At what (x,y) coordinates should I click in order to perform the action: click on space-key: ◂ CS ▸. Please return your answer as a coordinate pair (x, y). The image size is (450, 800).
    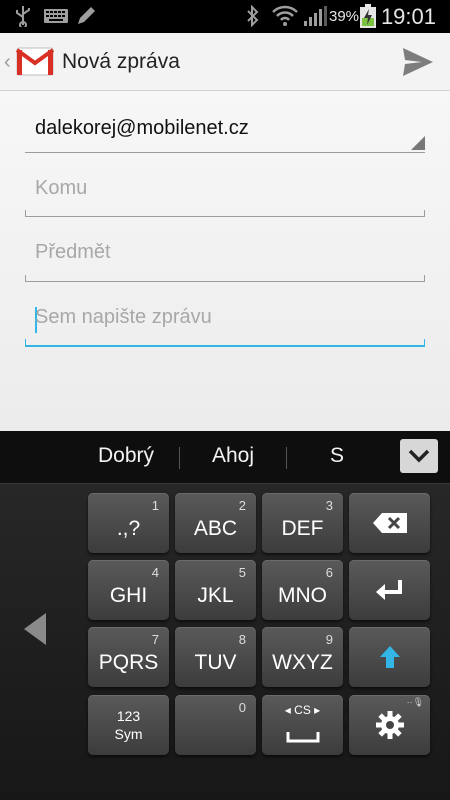
    Looking at the image, I should click on (302, 725).